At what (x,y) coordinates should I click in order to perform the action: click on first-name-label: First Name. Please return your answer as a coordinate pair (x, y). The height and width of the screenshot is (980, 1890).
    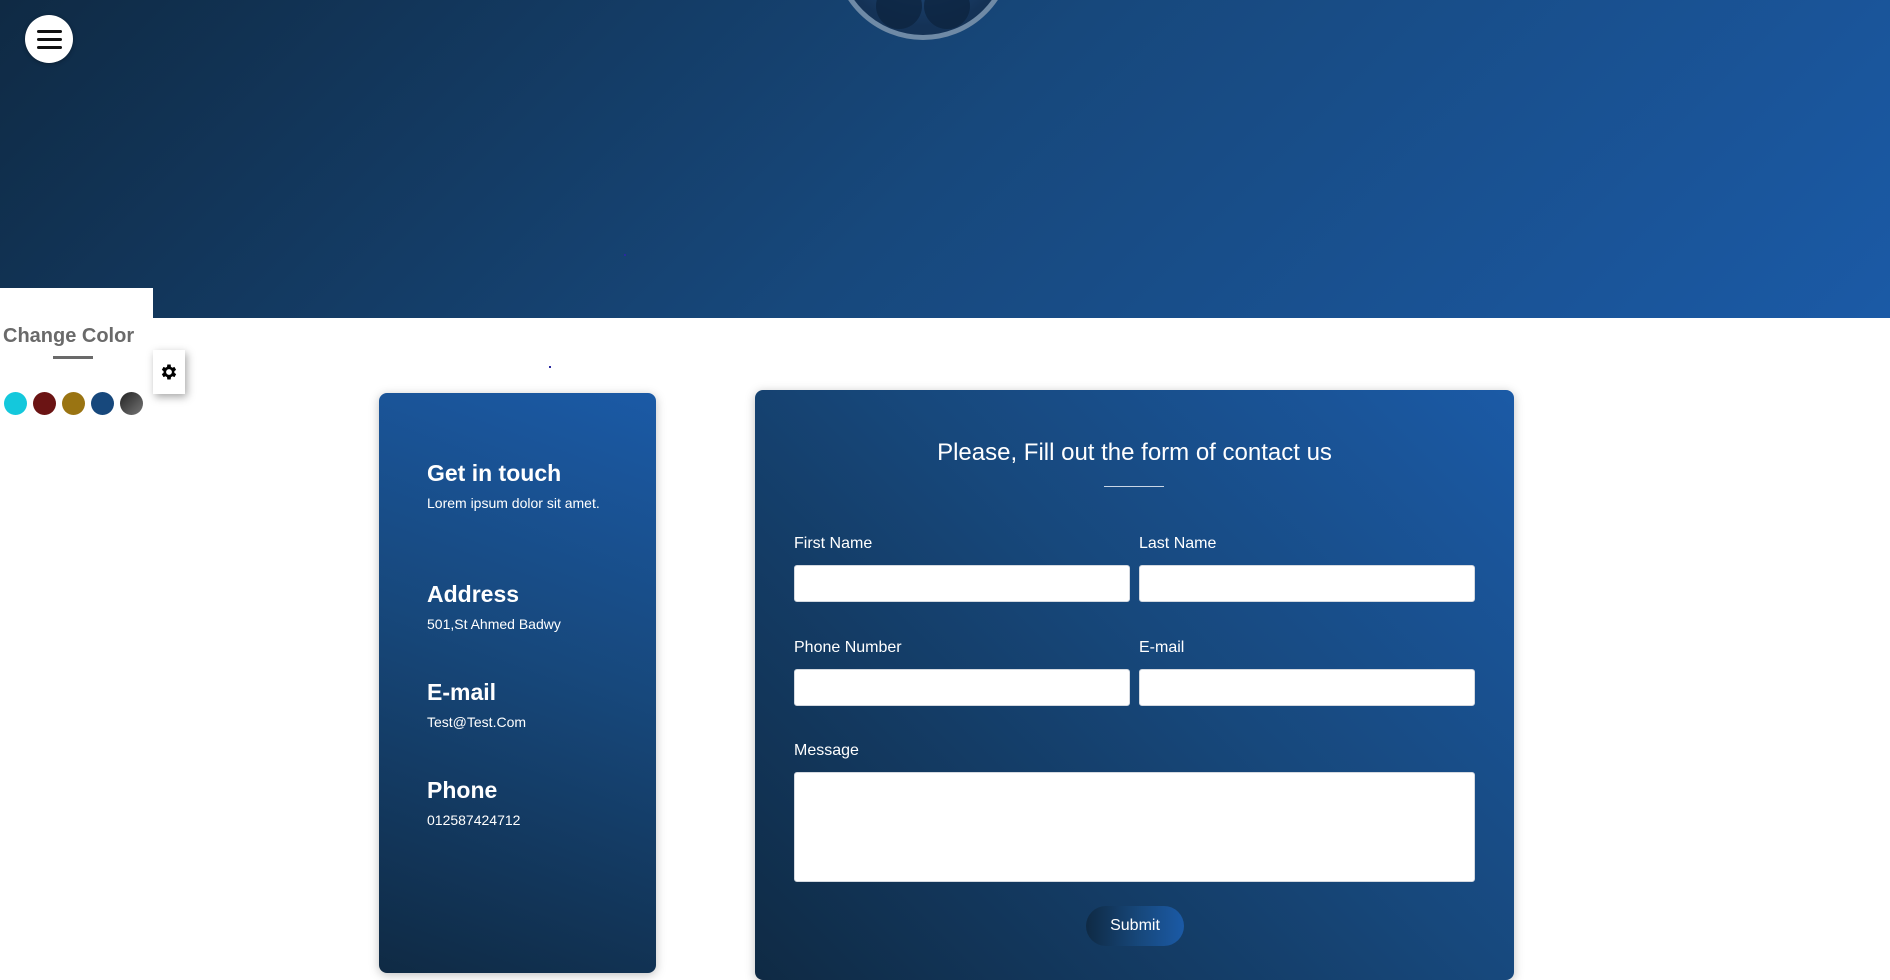
    Looking at the image, I should click on (833, 543).